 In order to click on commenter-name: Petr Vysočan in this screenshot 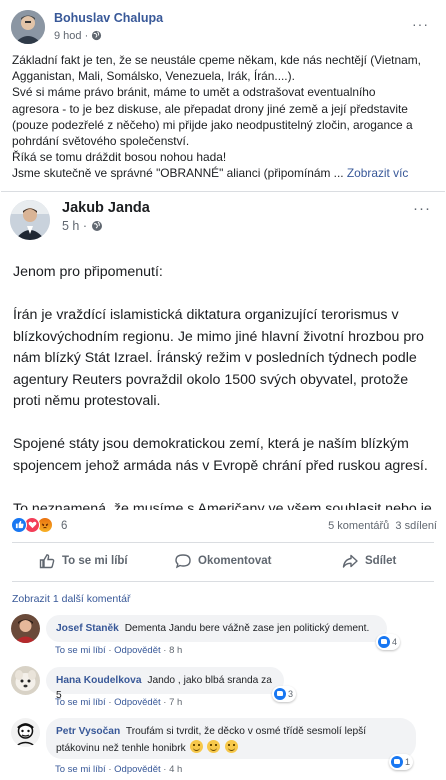, I will do `click(88, 731)`.